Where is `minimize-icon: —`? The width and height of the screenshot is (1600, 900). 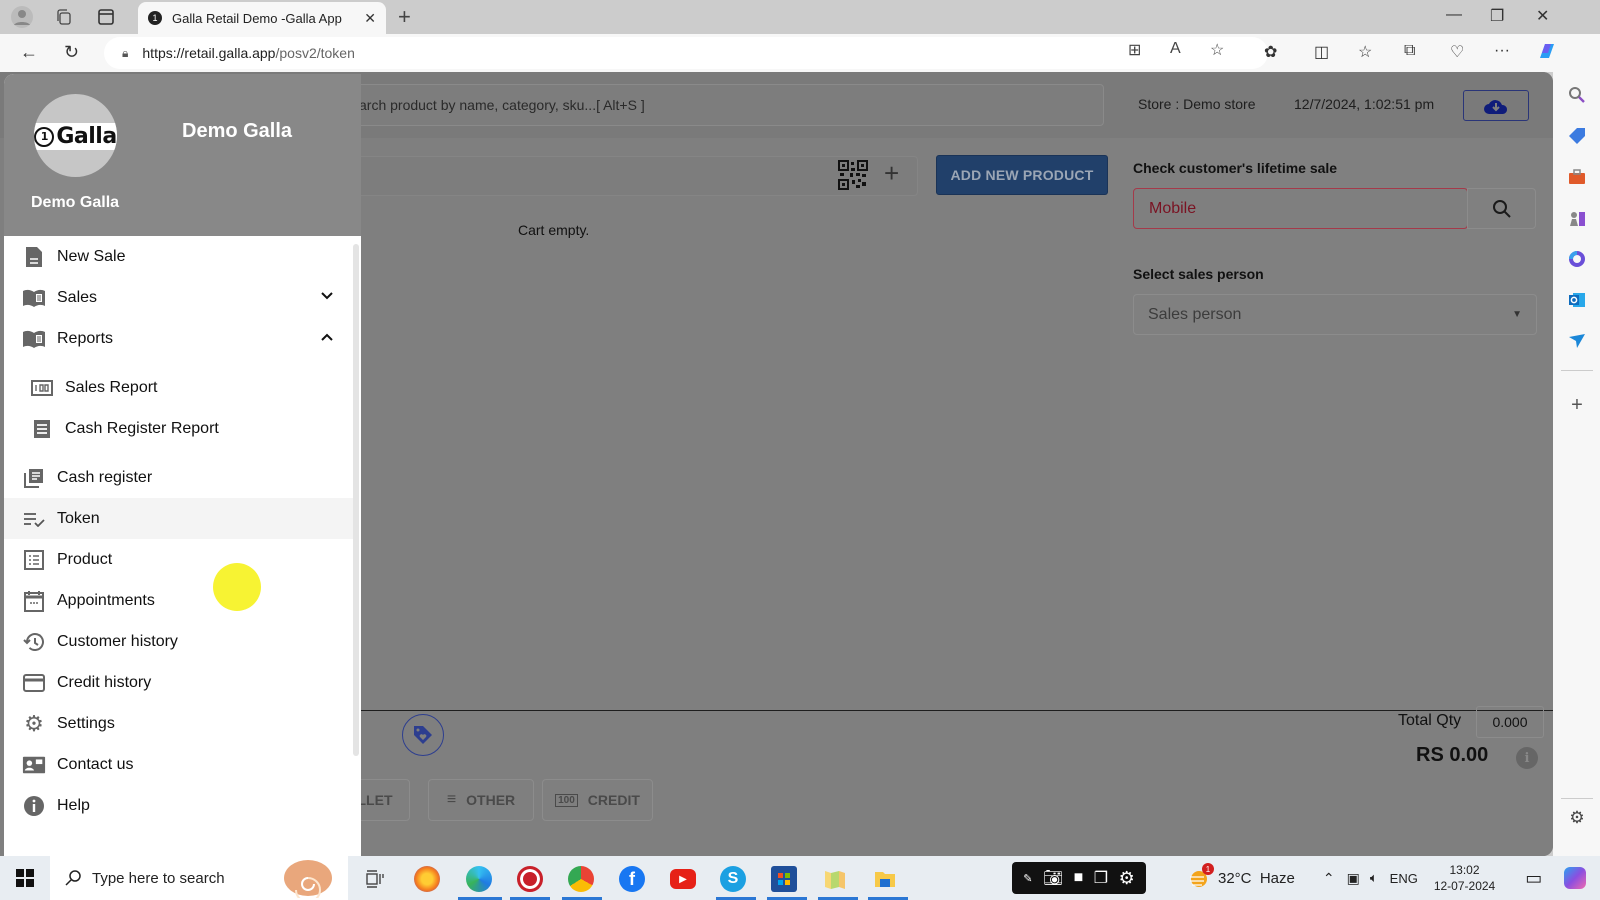 minimize-icon: — is located at coordinates (1454, 15).